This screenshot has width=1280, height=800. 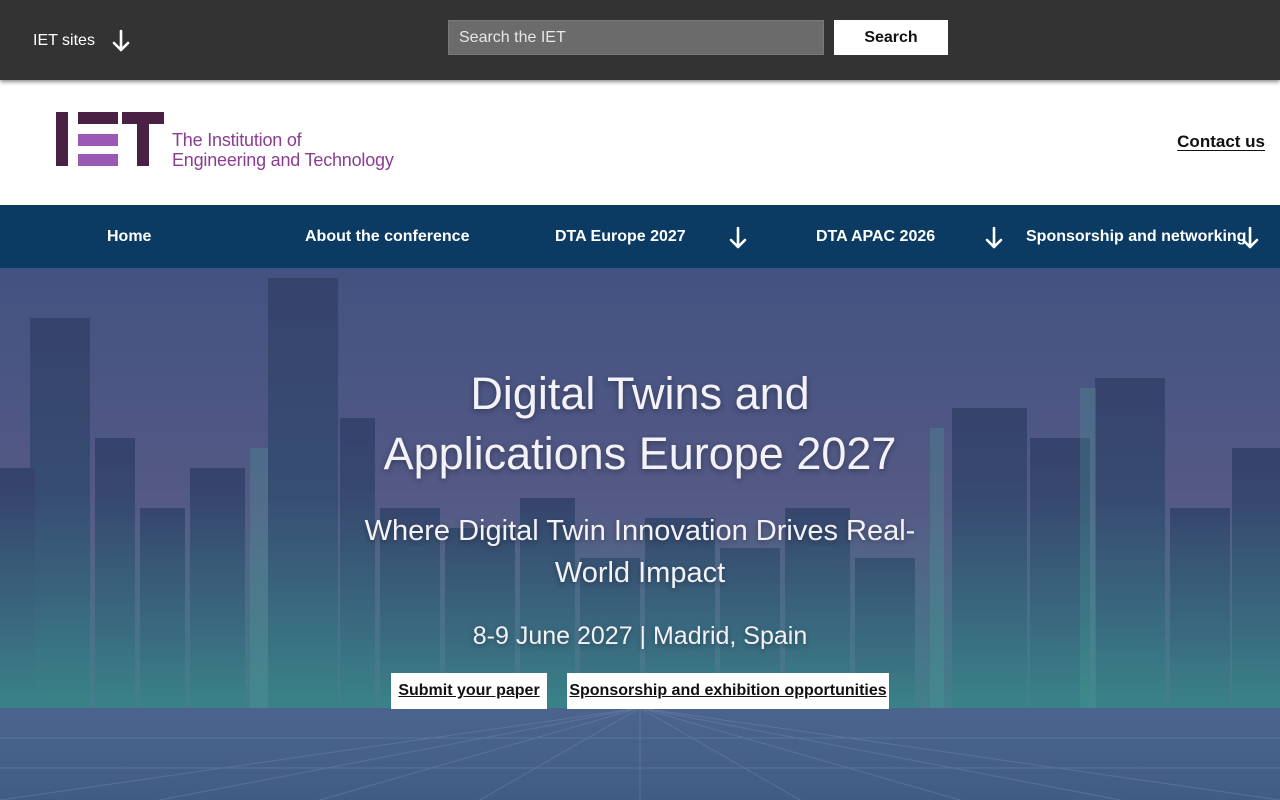 I want to click on hero-title-line-2: Applications Europe 2027, so click(x=640, y=453).